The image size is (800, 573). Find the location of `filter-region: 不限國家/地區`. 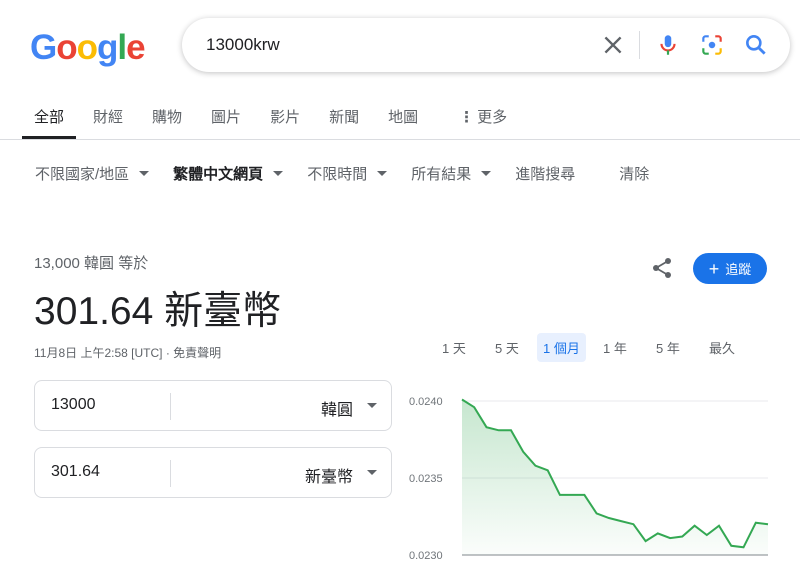

filter-region: 不限國家/地區 is located at coordinates (92, 173).